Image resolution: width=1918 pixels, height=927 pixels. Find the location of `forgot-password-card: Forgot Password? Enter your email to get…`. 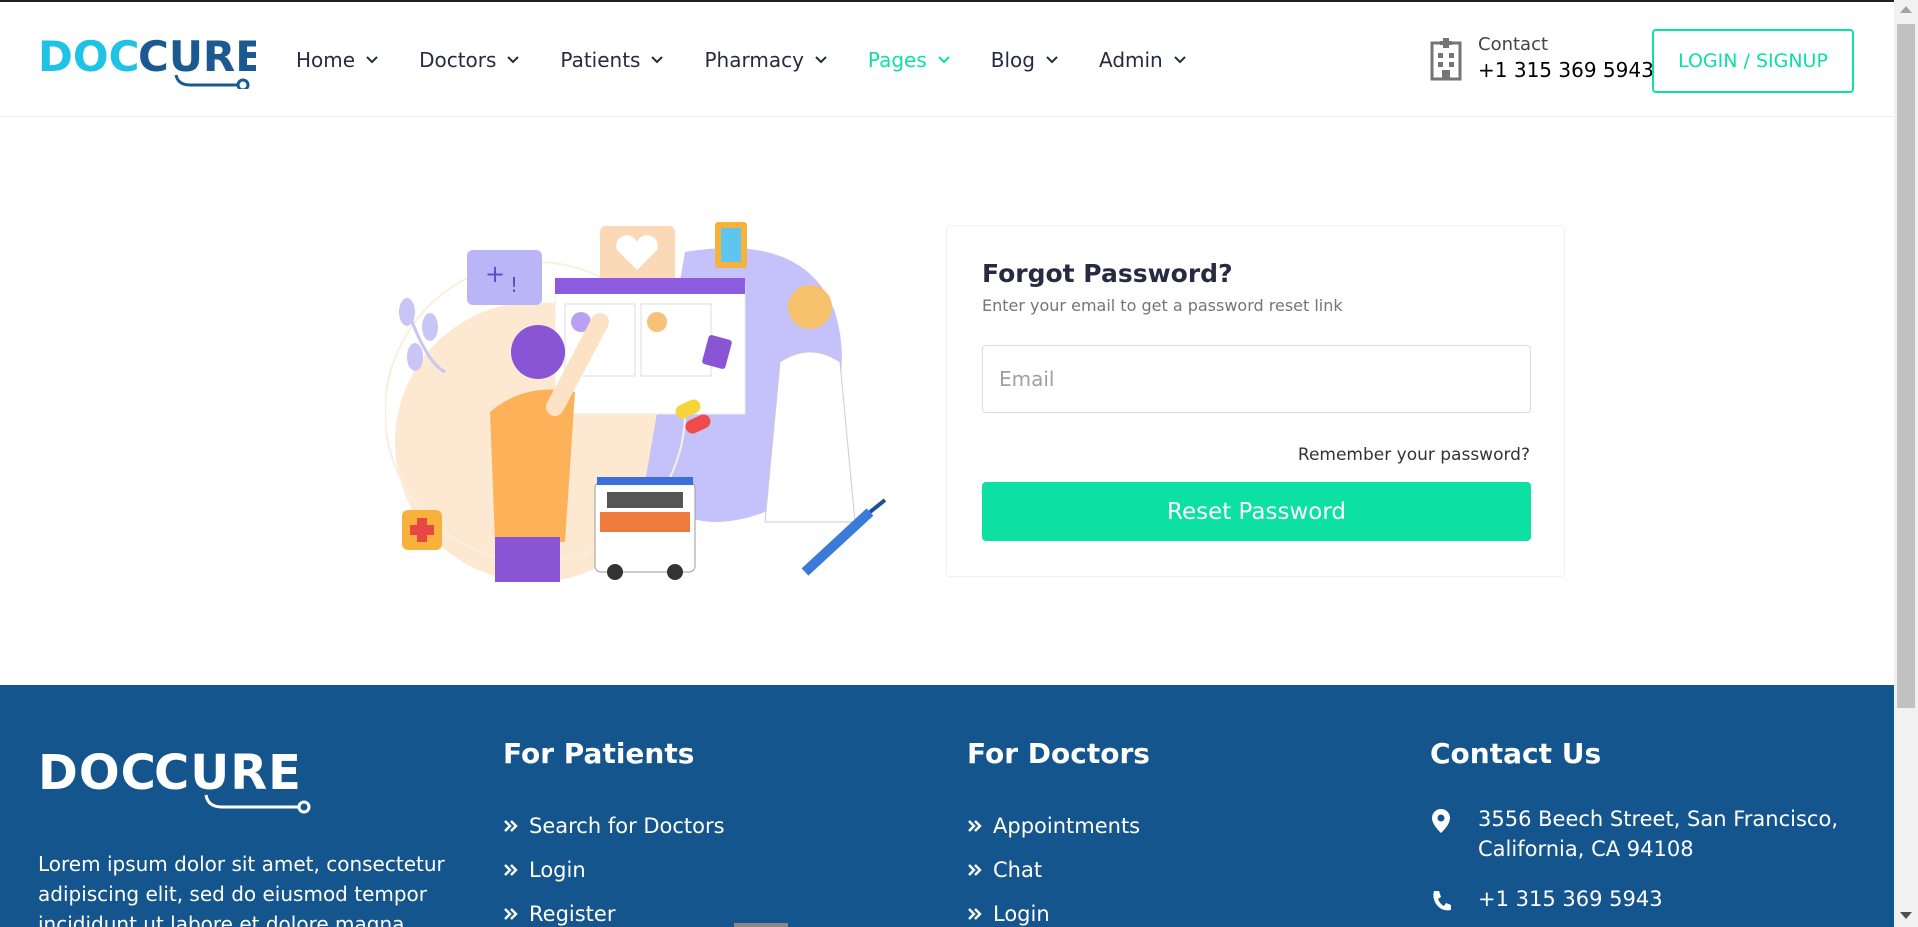

forgot-password-card: Forgot Password? Enter your email to get… is located at coordinates (1255, 401).